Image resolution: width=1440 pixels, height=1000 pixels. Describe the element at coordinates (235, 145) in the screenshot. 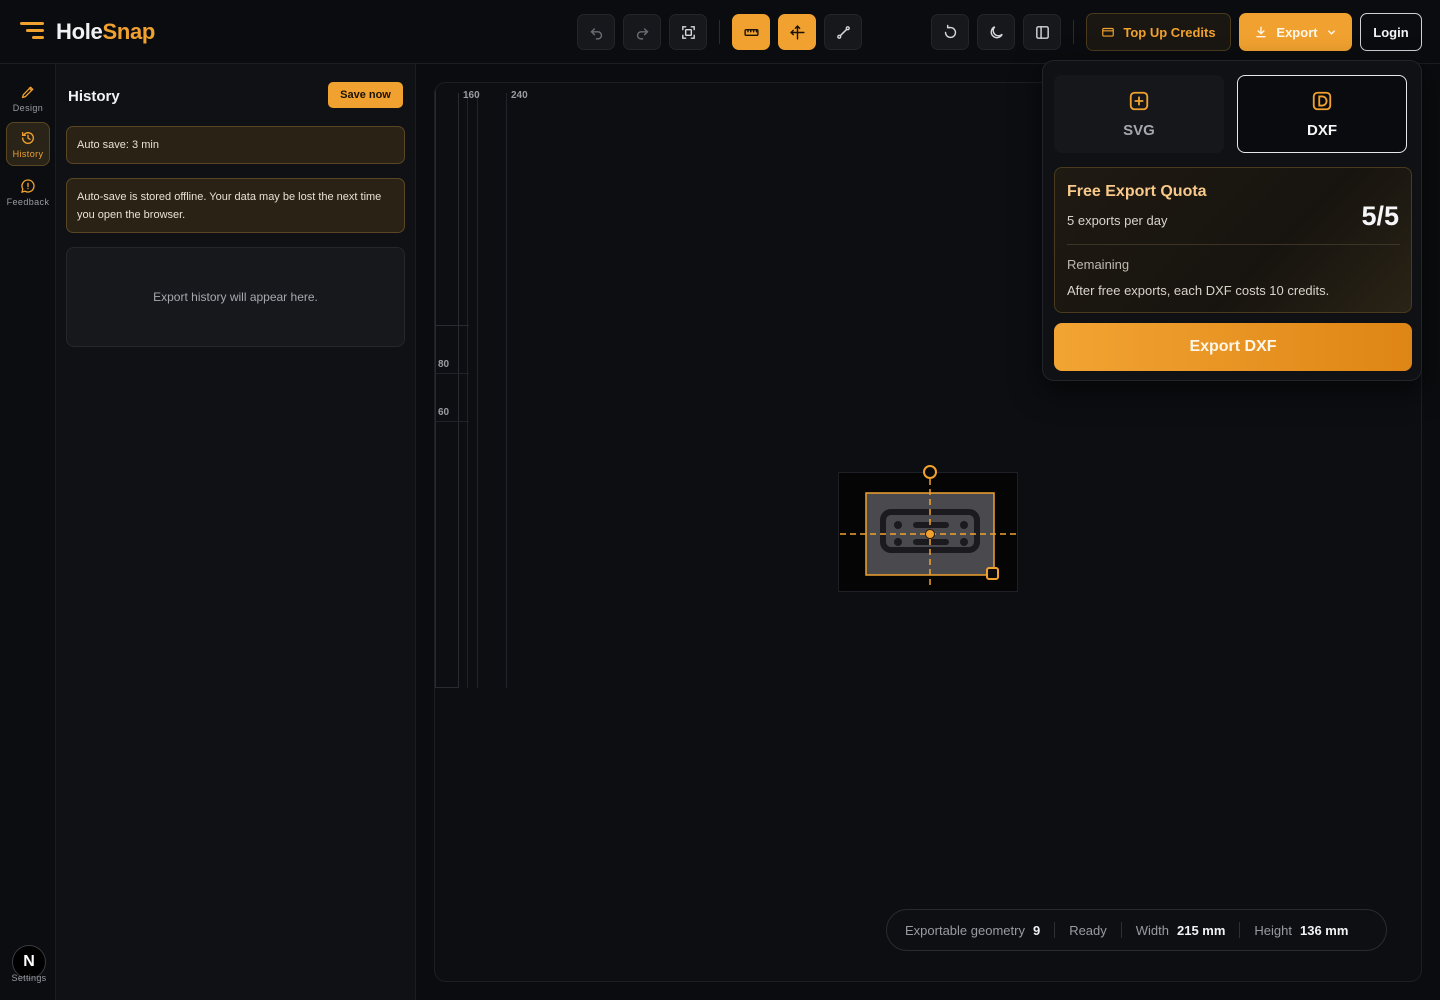

I see `autosave-interval: Auto save: 3 min` at that location.